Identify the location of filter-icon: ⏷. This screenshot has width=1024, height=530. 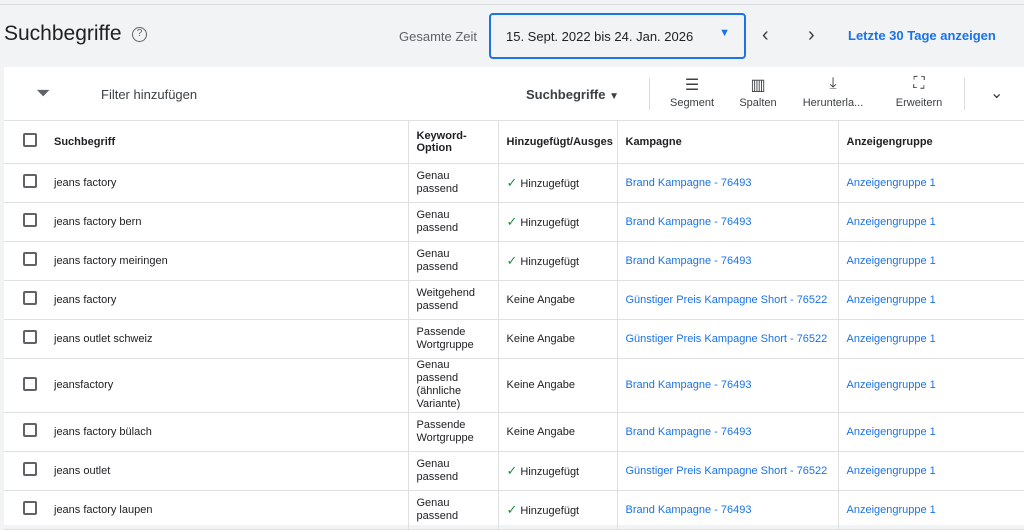
(43, 93).